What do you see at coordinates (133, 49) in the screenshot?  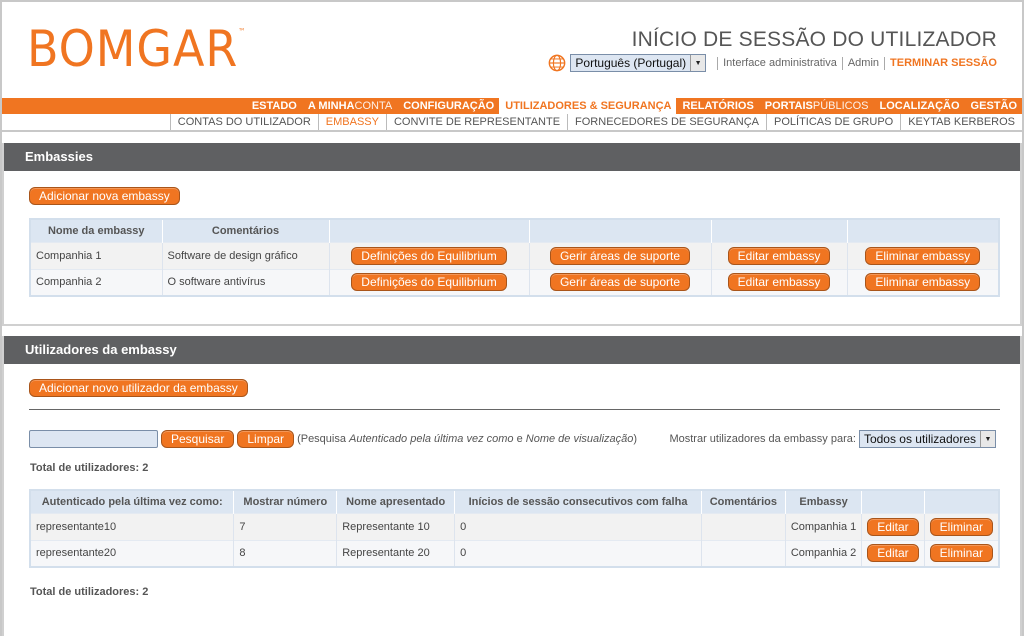 I see `logo-text: BOMGAR` at bounding box center [133, 49].